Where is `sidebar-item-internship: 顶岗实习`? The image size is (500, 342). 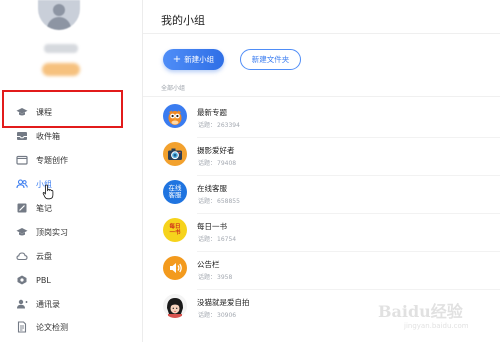 sidebar-item-internship: 顶岗实习 is located at coordinates (71, 232).